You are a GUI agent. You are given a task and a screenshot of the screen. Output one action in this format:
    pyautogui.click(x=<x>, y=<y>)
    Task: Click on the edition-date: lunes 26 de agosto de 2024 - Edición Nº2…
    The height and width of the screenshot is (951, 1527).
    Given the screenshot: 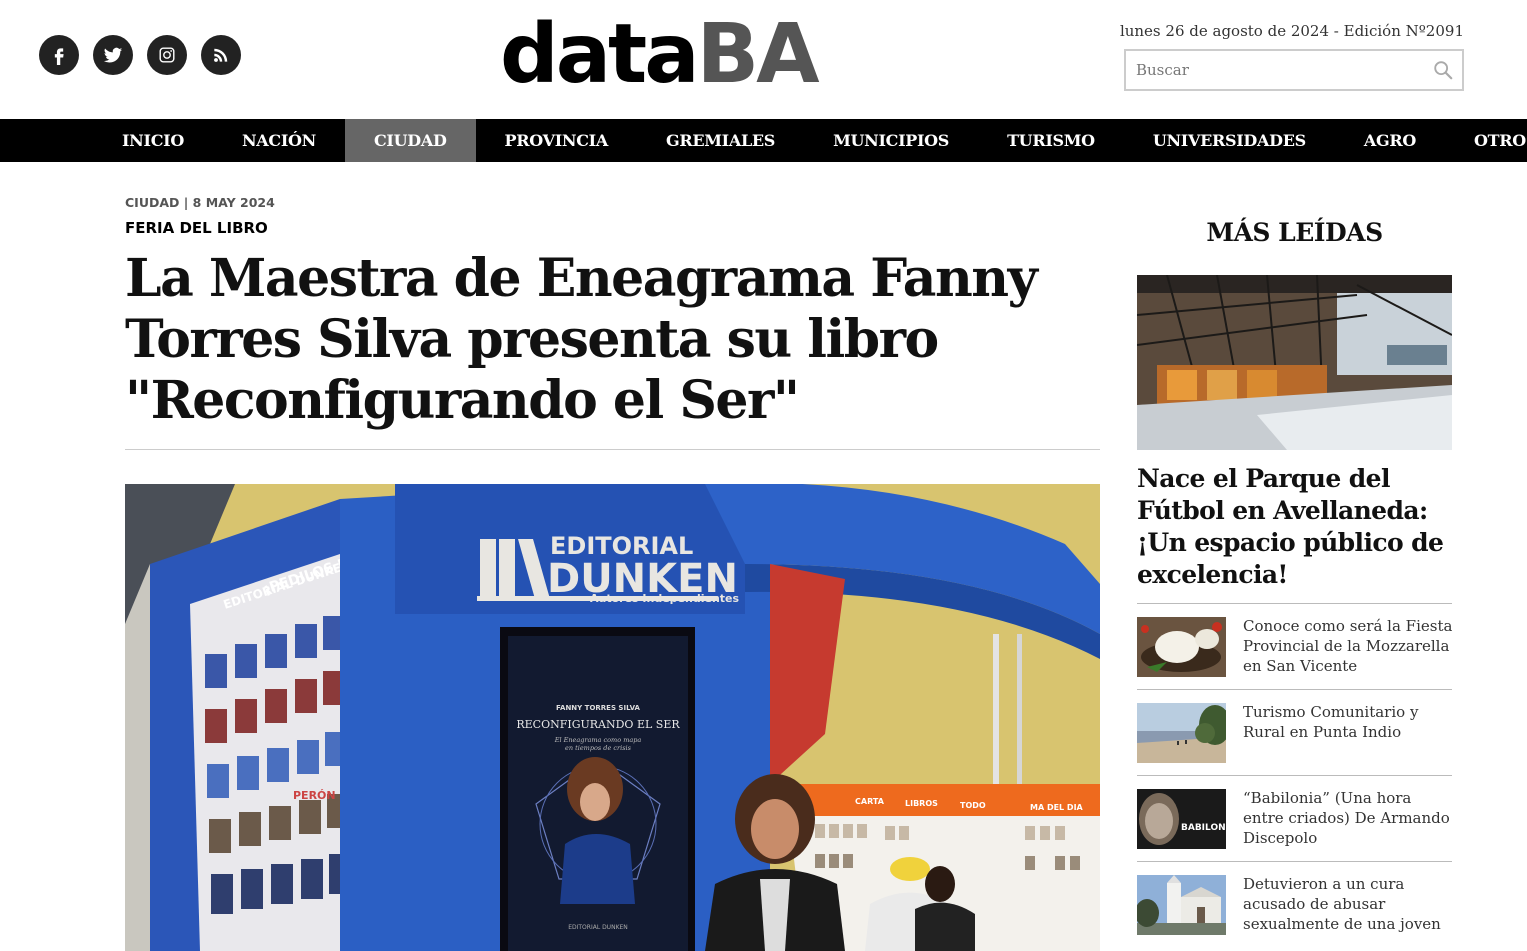 What is the action you would take?
    pyautogui.click(x=1291, y=31)
    